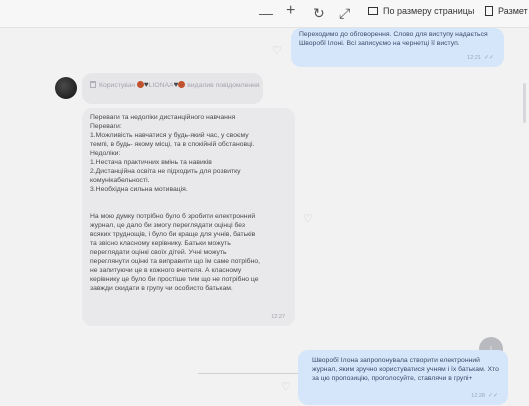 Image resolution: width=529 pixels, height=406 pixels. I want to click on trash-icon, so click(93, 84).